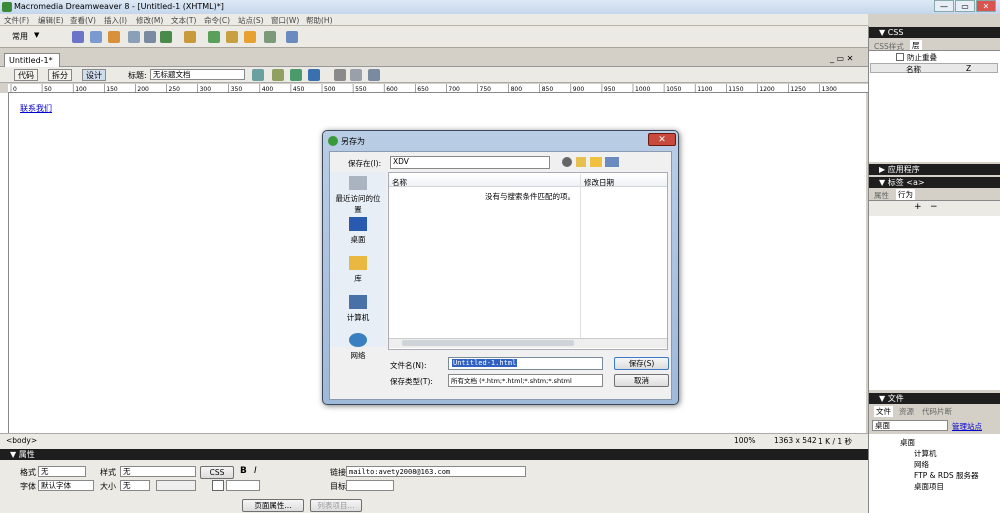 This screenshot has height=513, width=1000. Describe the element at coordinates (434, 454) in the screenshot. I see `properties-header: ▼ 属性` at that location.